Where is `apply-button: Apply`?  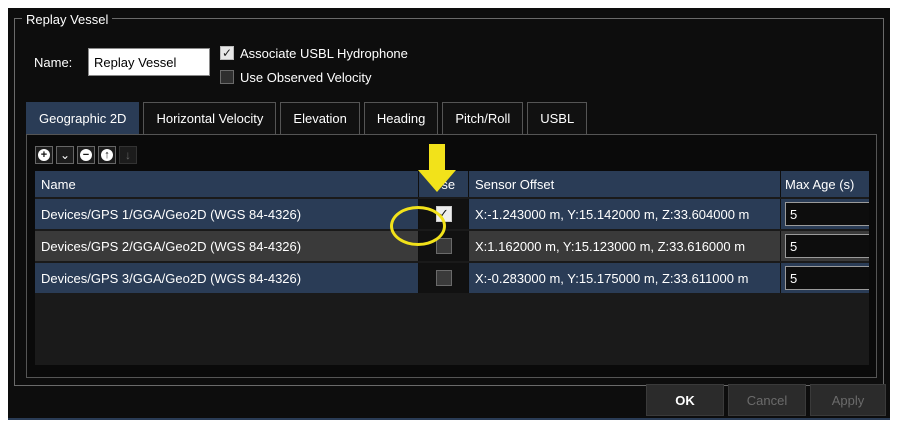 apply-button: Apply is located at coordinates (848, 400).